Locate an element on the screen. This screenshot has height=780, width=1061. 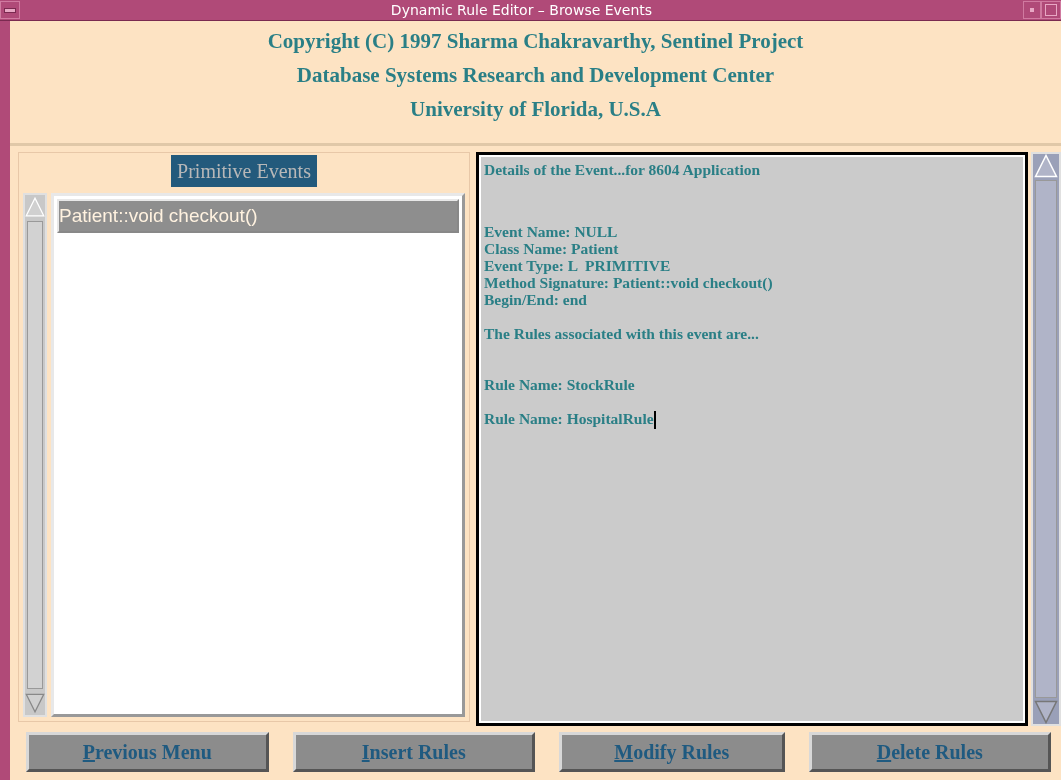
detail-text: Rule Name: HospitalRule is located at coordinates (752, 420).